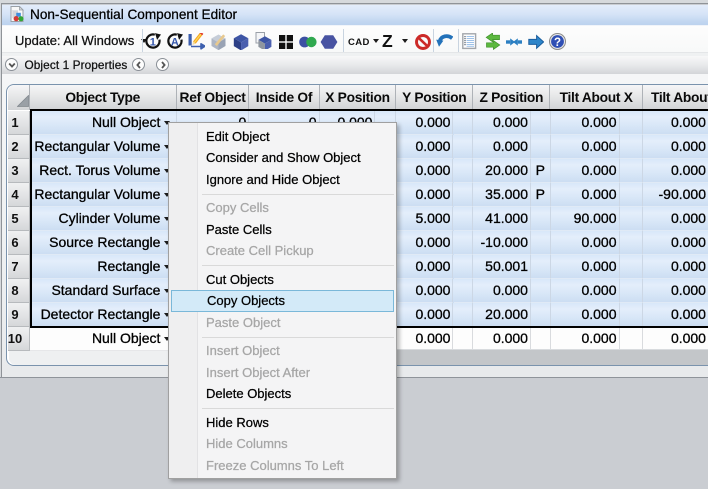 The image size is (708, 489). I want to click on svg-text: 1, so click(153, 43).